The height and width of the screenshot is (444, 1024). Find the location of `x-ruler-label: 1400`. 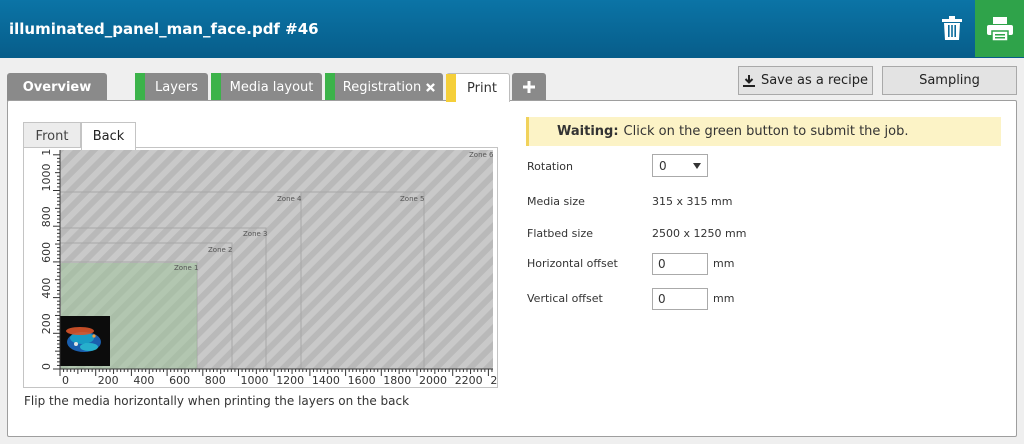

x-ruler-label: 1400 is located at coordinates (326, 380).